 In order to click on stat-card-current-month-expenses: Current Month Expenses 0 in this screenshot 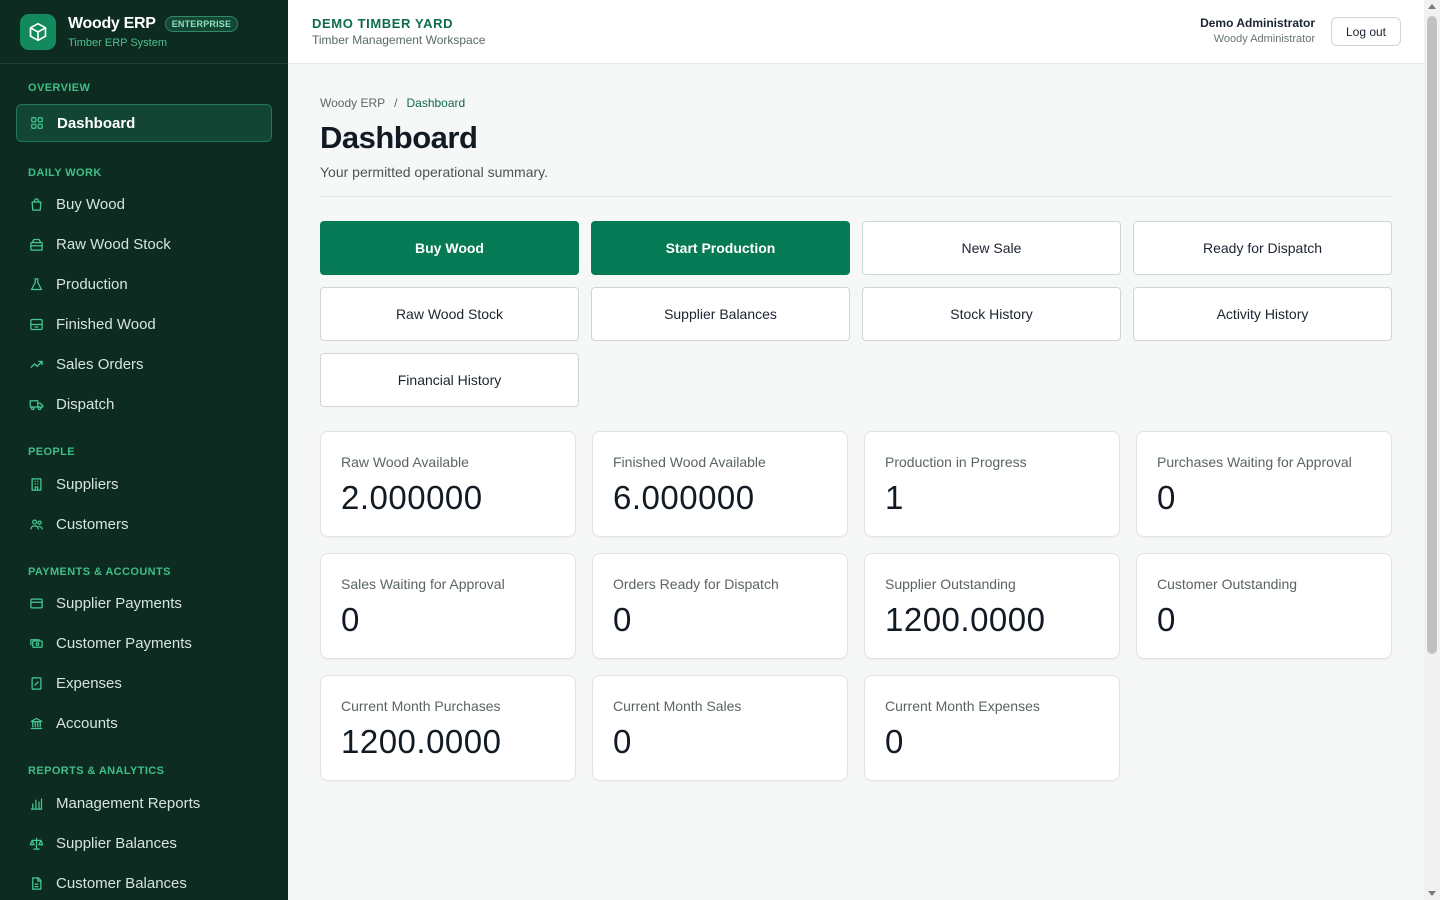, I will do `click(992, 728)`.